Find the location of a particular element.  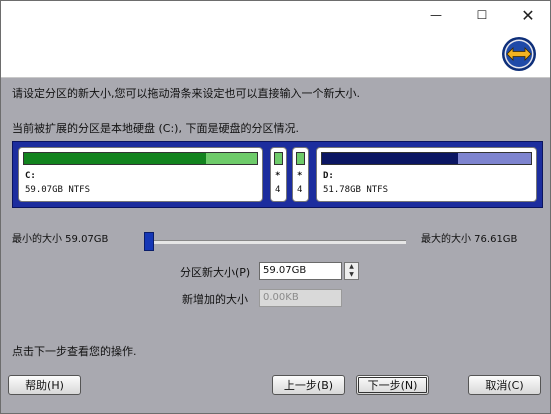

partition-unallocated-1: * 4 is located at coordinates (278, 174).